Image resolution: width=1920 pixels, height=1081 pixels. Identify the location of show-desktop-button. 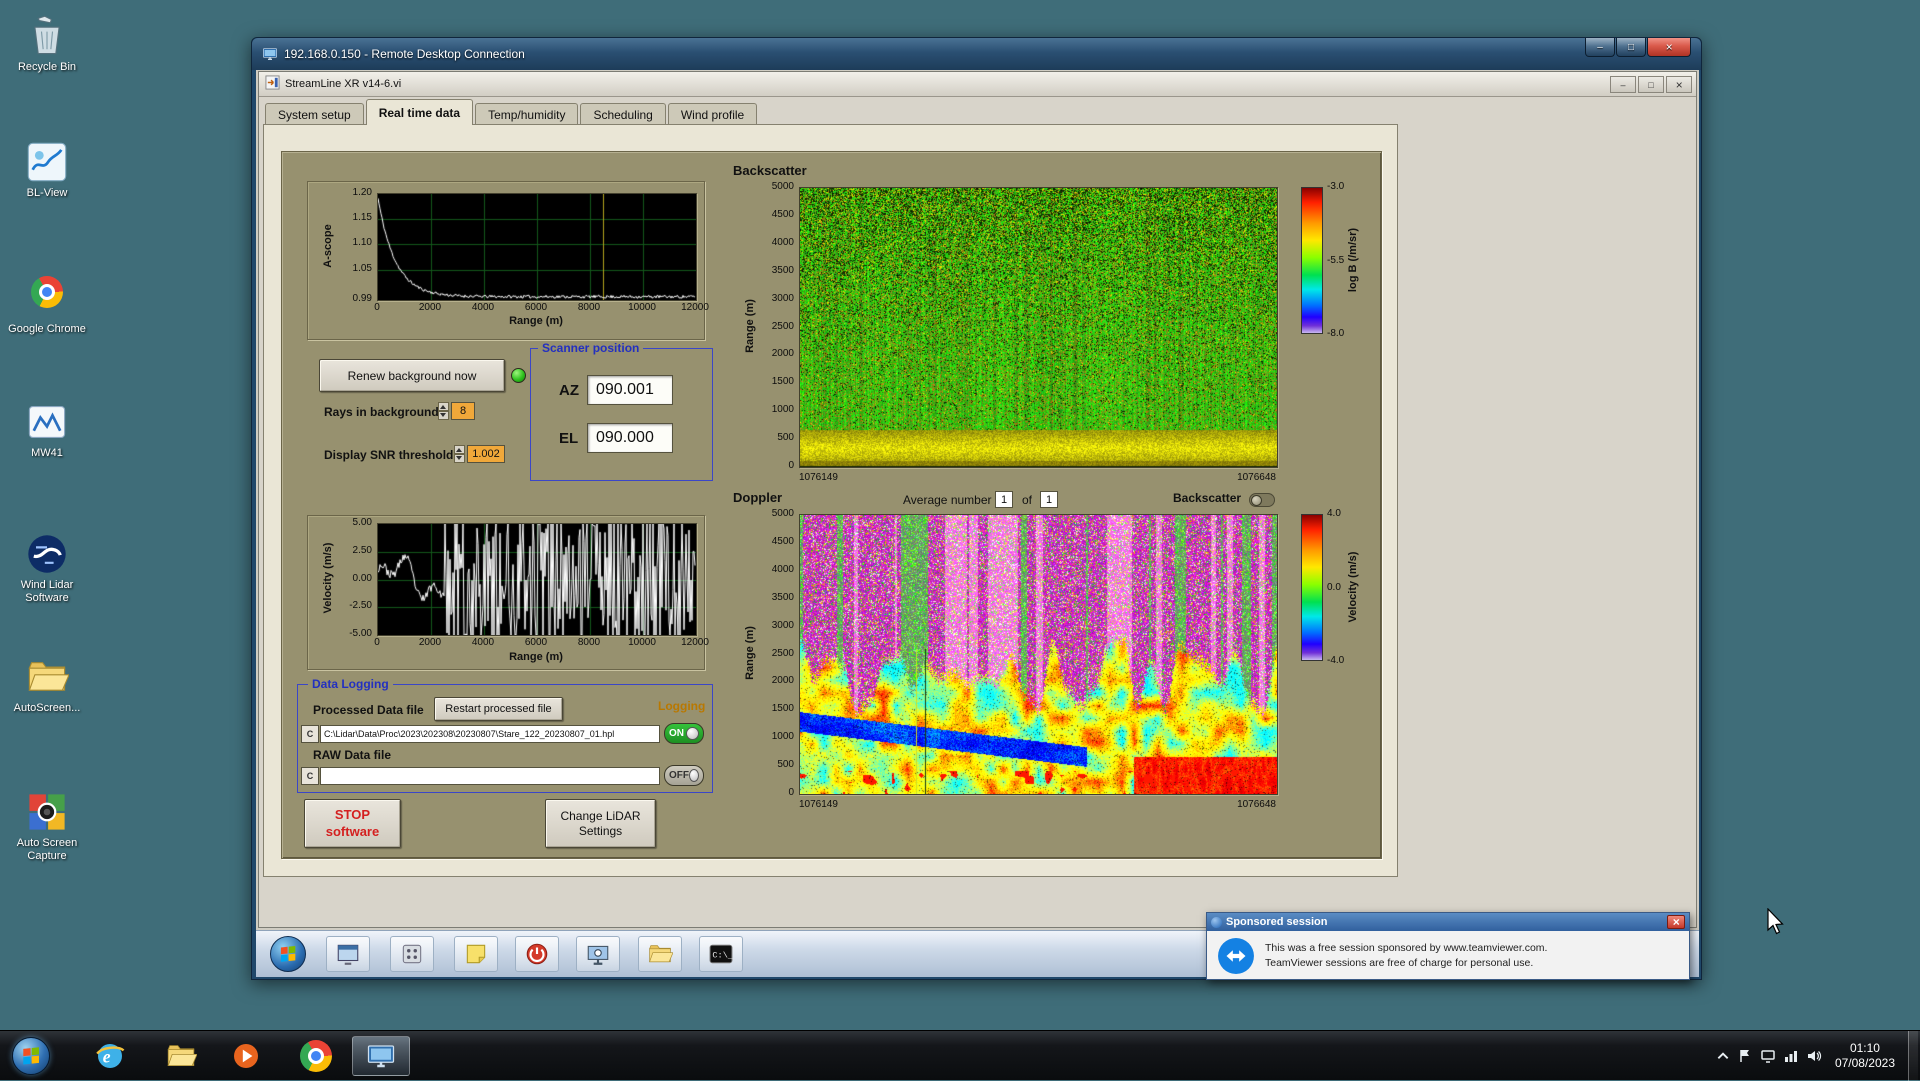
(1913, 1055).